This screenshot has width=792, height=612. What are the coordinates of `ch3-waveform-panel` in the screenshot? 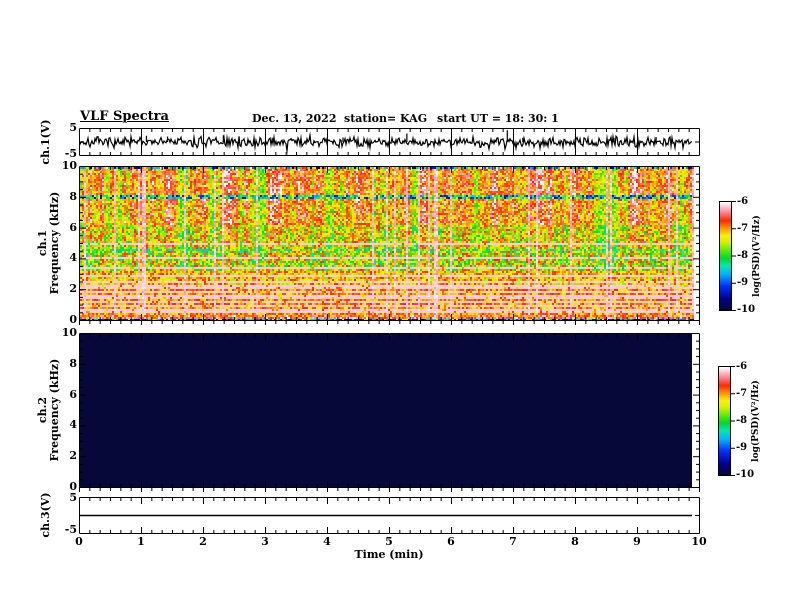 It's located at (389, 515).